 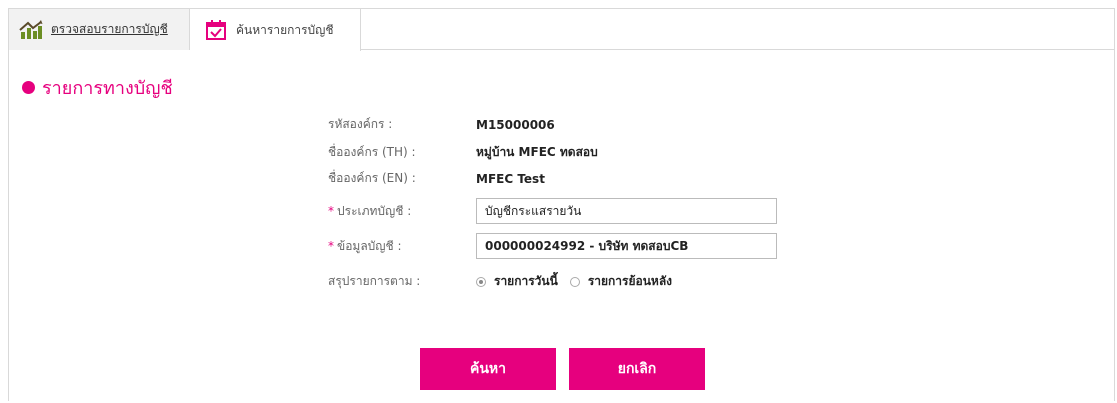 I want to click on row-account-type: * ประเภทบัญชี : บัญชีกระแสรายวัน, so click(x=552, y=211).